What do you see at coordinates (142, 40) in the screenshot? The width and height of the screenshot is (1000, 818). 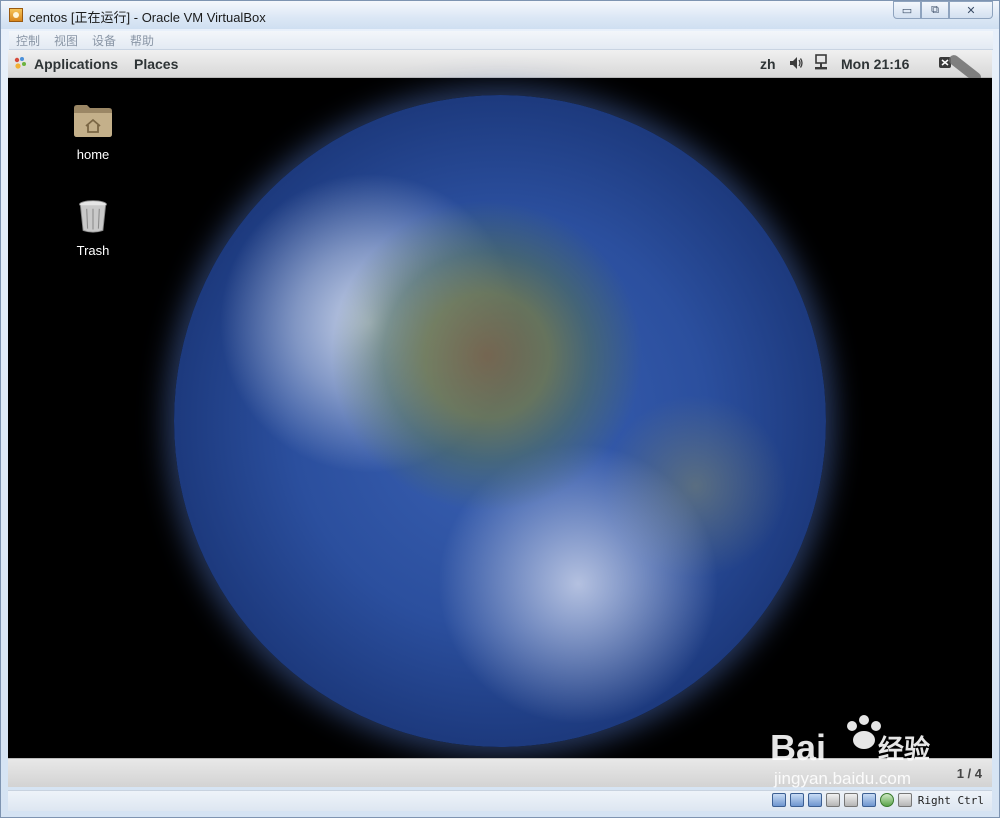 I see `menu-help: 帮助` at bounding box center [142, 40].